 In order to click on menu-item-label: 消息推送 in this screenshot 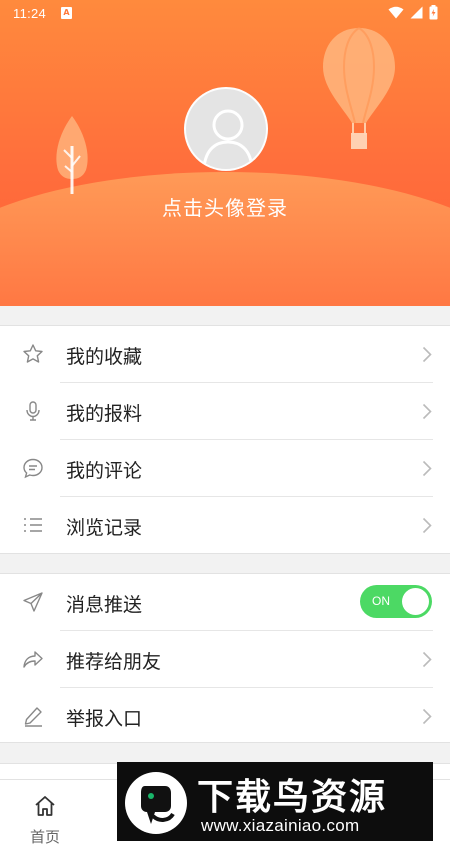, I will do `click(104, 605)`.